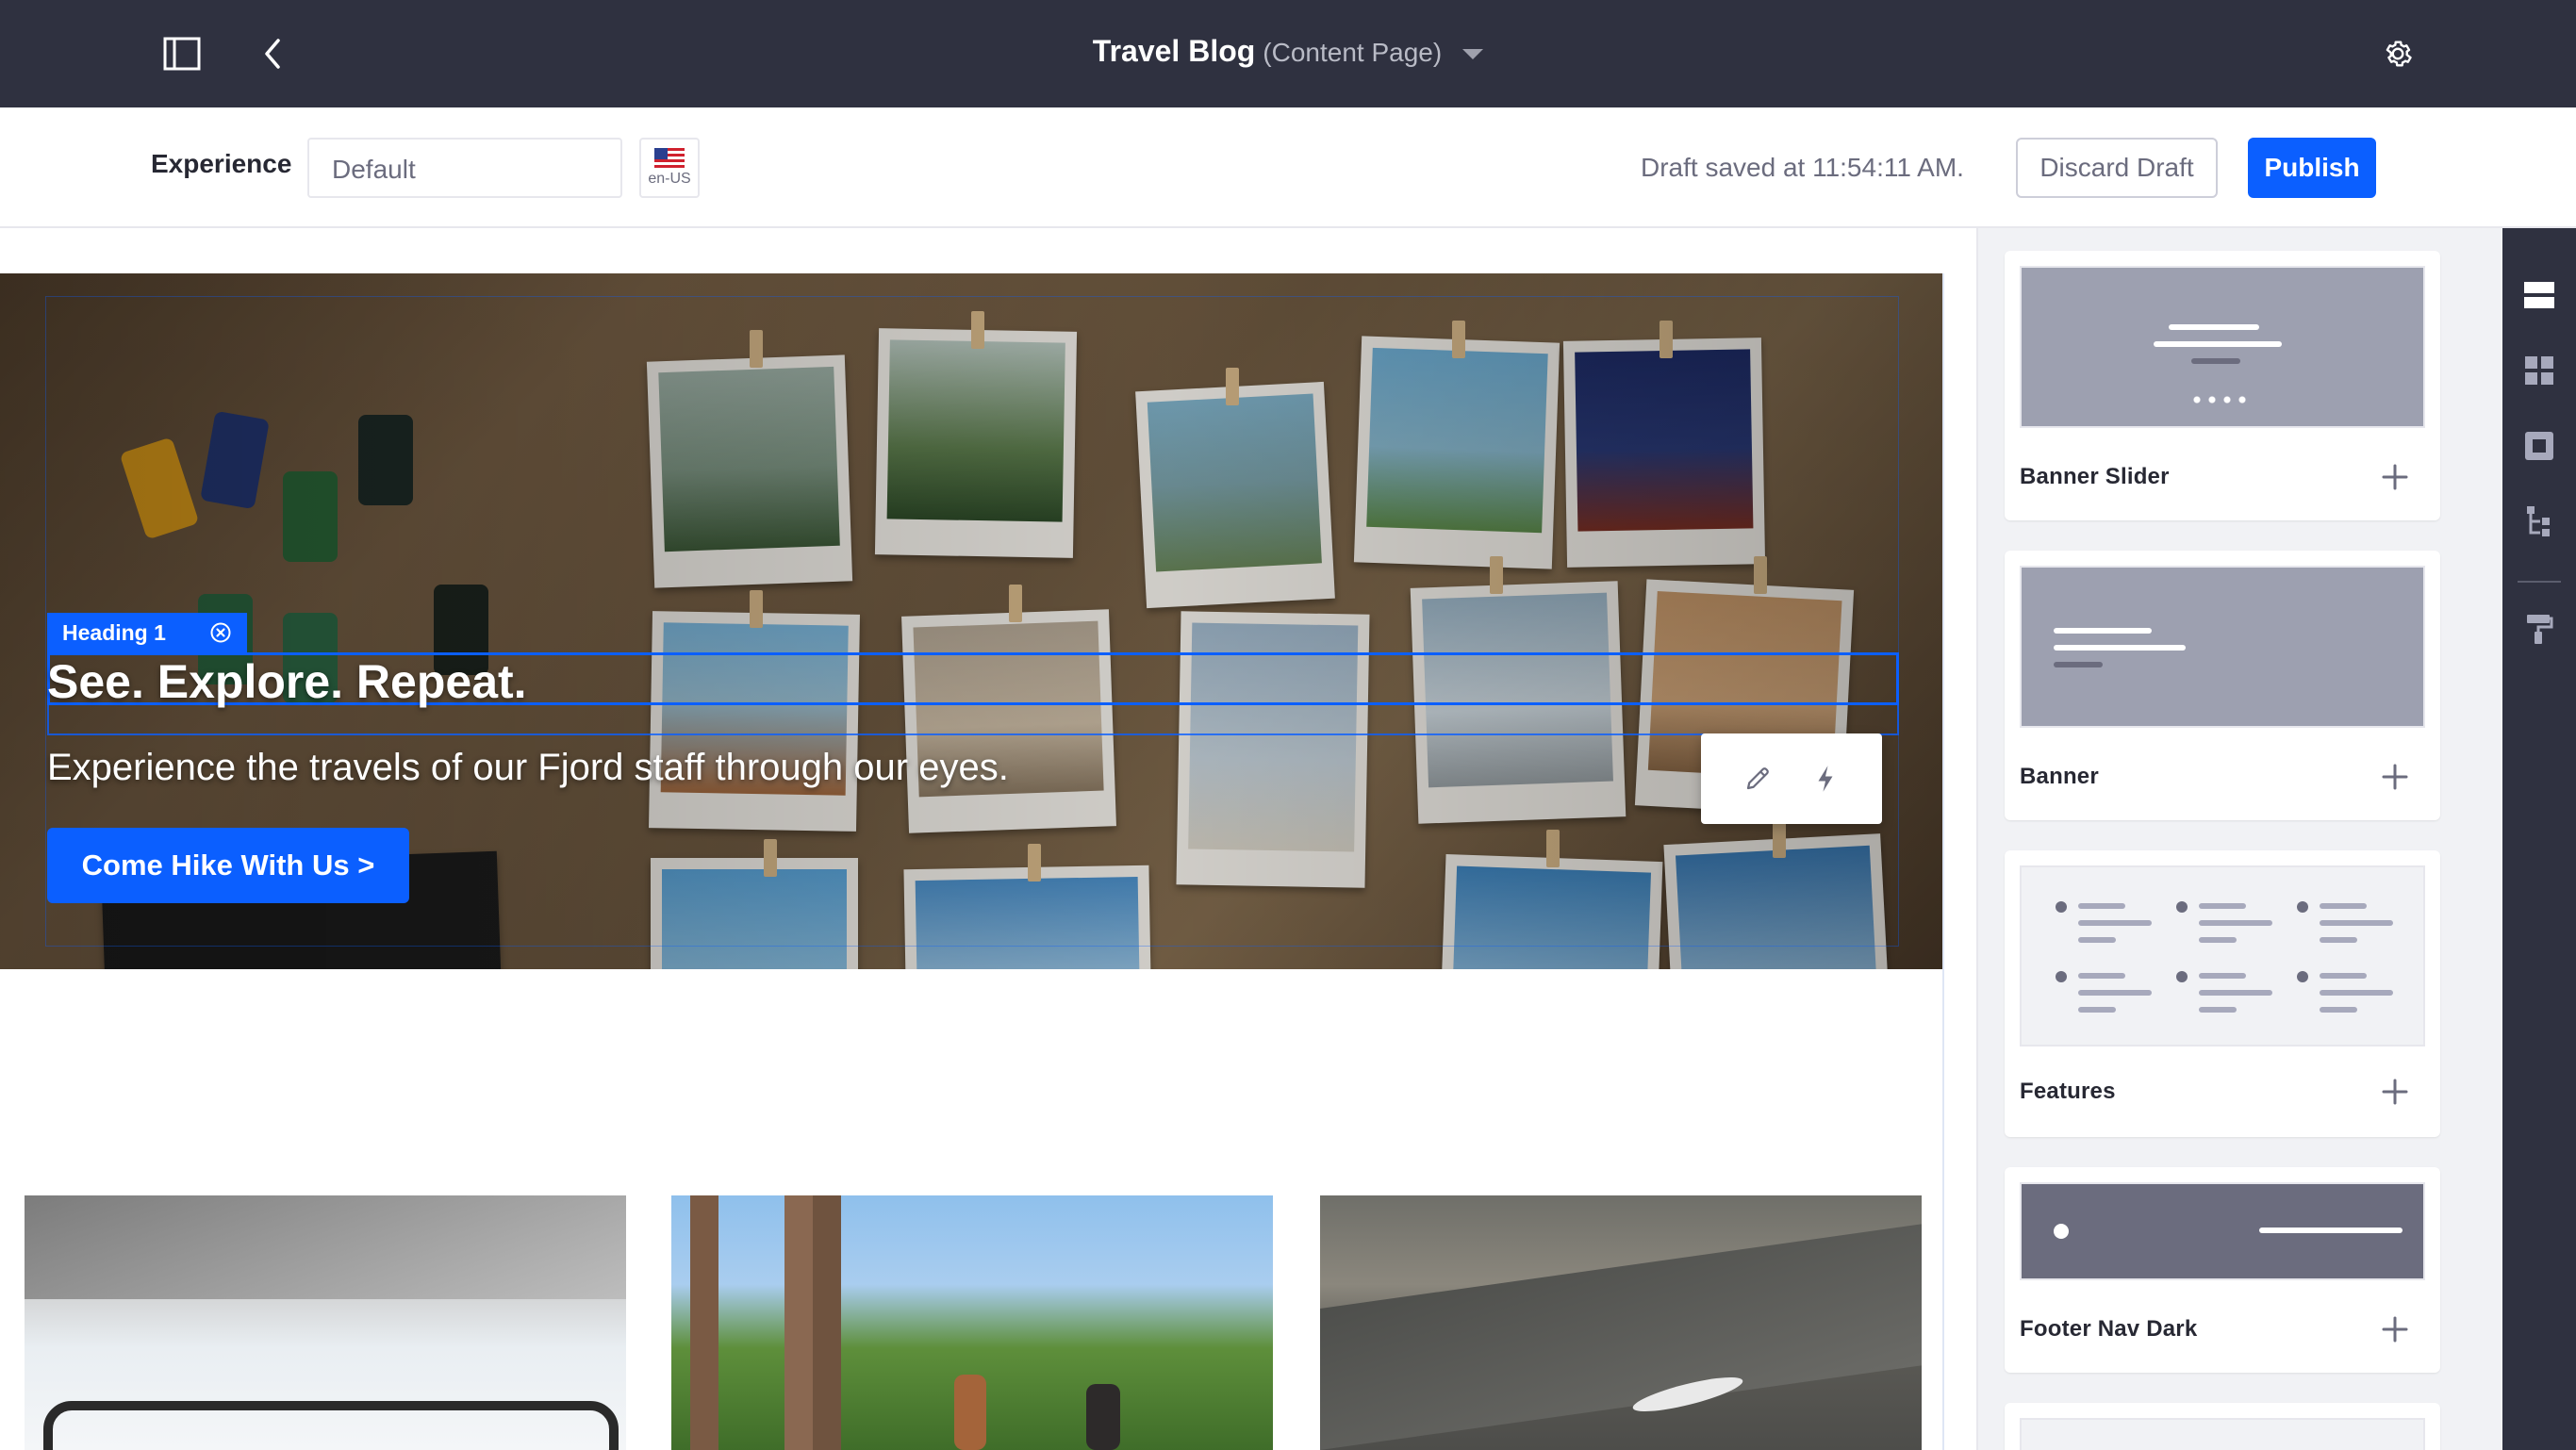  I want to click on fragment-name: Banner Slider, so click(2095, 476).